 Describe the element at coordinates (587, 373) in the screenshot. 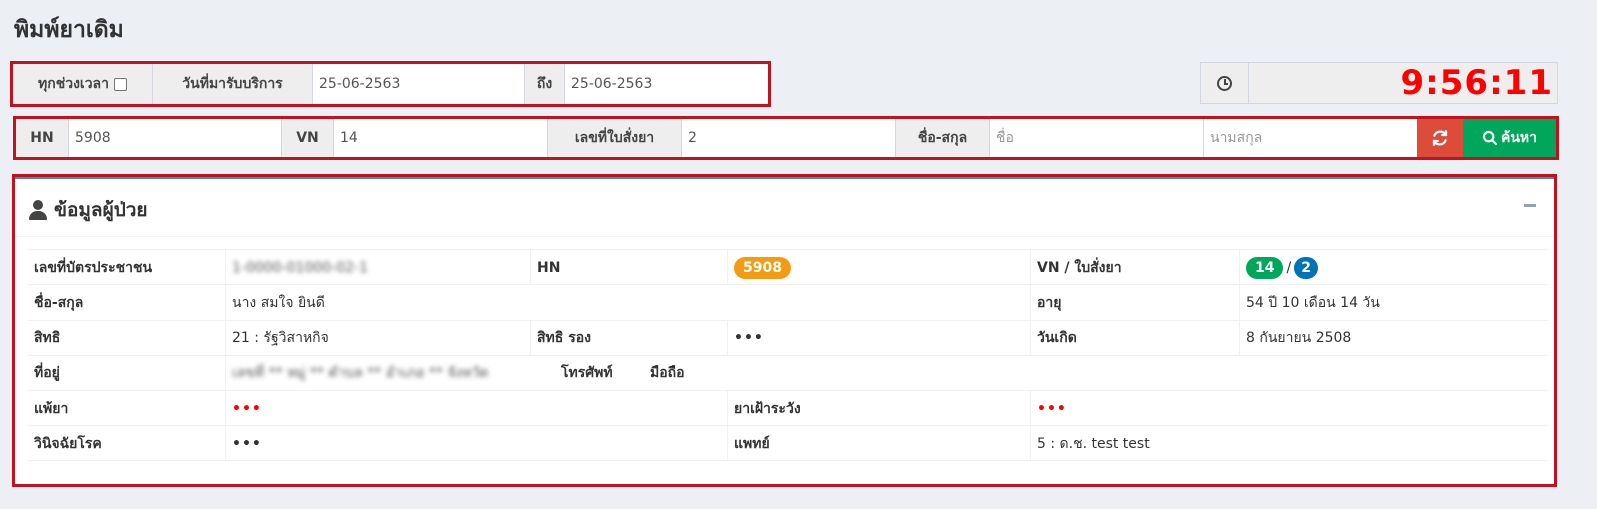

I see `phone-label: โทรศัพท์` at that location.